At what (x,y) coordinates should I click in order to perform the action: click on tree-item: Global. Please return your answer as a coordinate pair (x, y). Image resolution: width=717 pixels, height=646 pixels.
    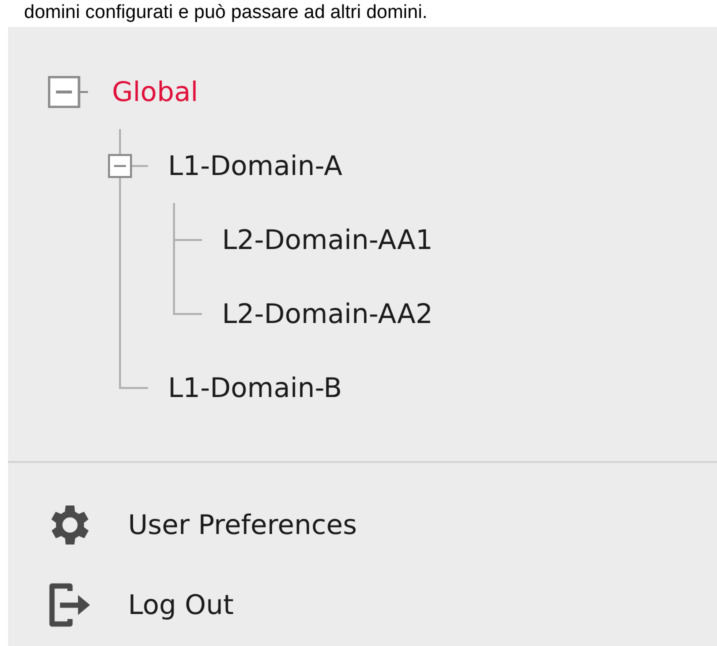
    Looking at the image, I should click on (155, 92).